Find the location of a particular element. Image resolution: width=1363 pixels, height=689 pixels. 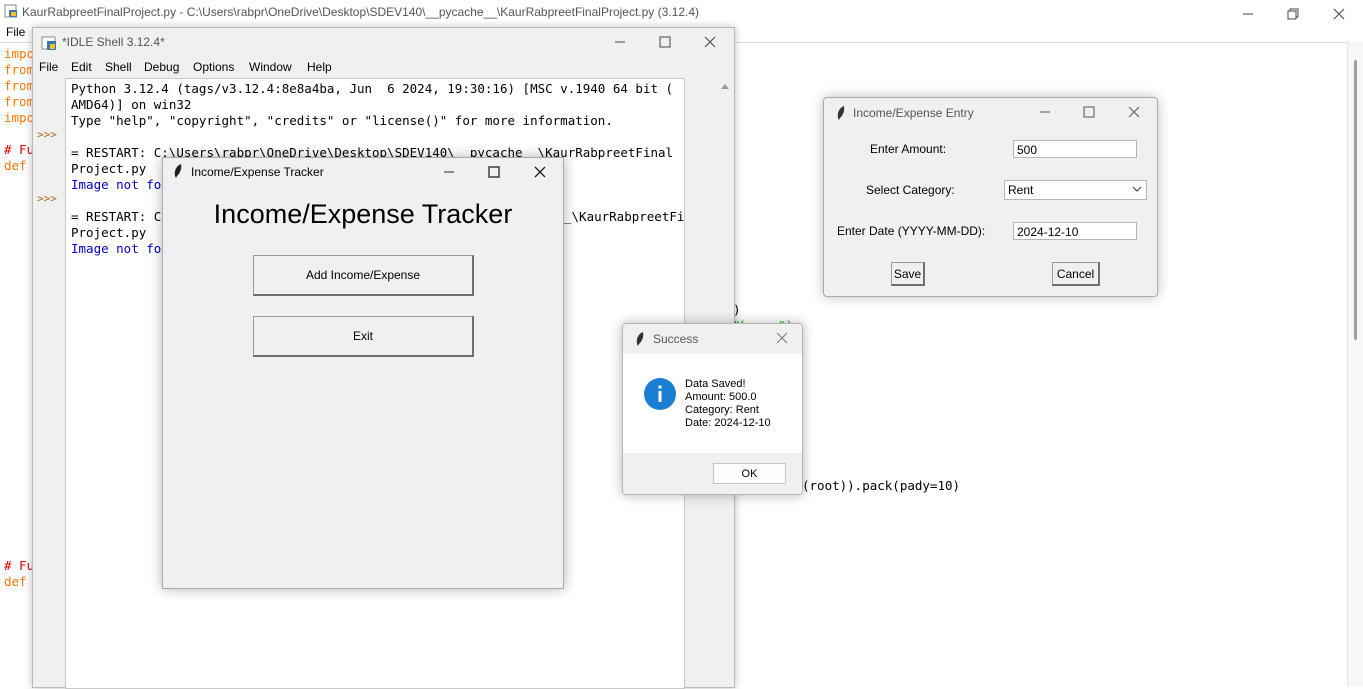

tracker-maximize-button is located at coordinates (494, 172).